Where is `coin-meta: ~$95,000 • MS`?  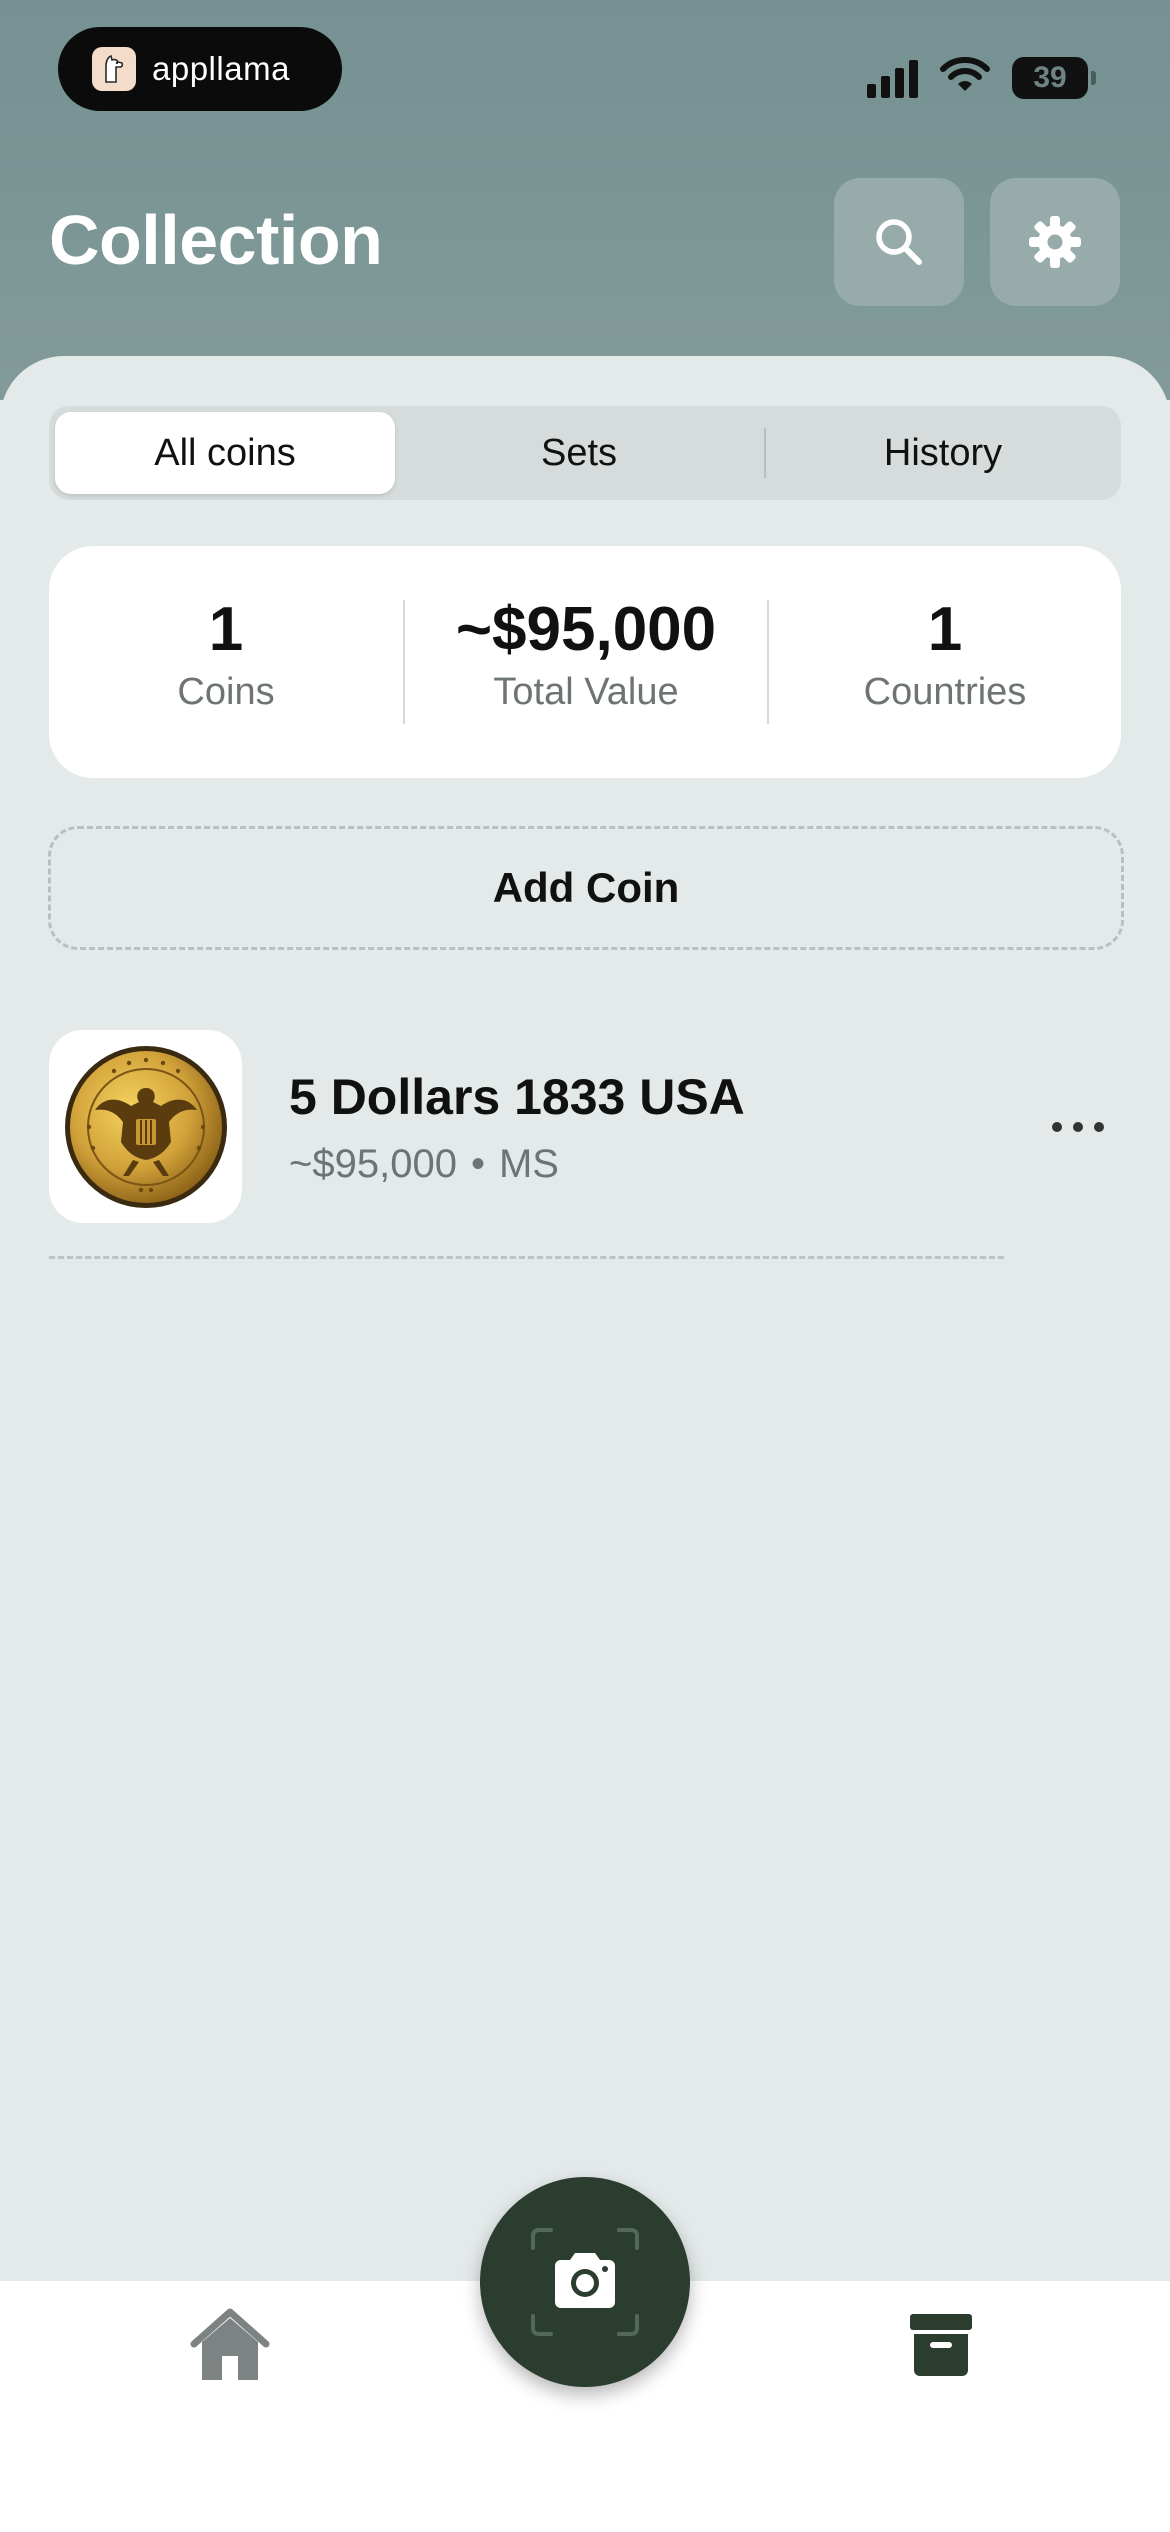
coin-meta: ~$95,000 • MS is located at coordinates (424, 1164).